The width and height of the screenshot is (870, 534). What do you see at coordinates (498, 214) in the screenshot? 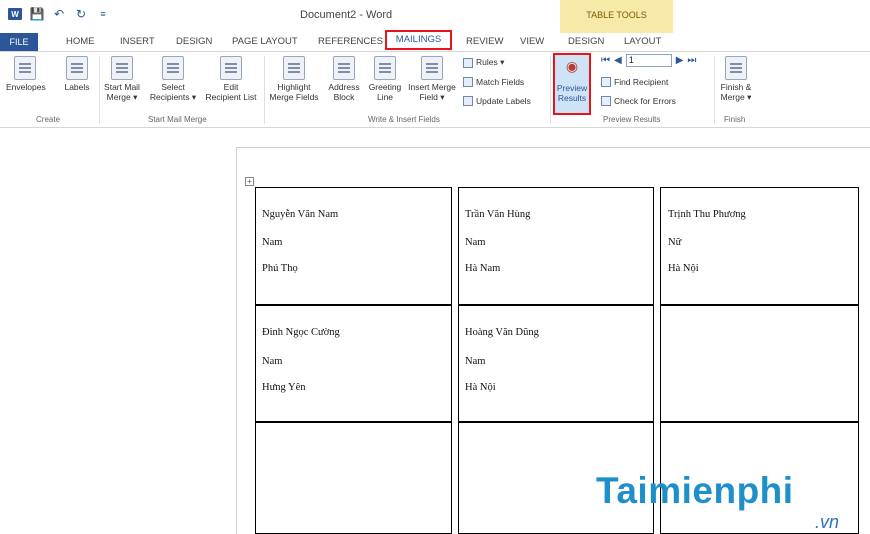
I see `label-name: Trần Văn Hùng` at bounding box center [498, 214].